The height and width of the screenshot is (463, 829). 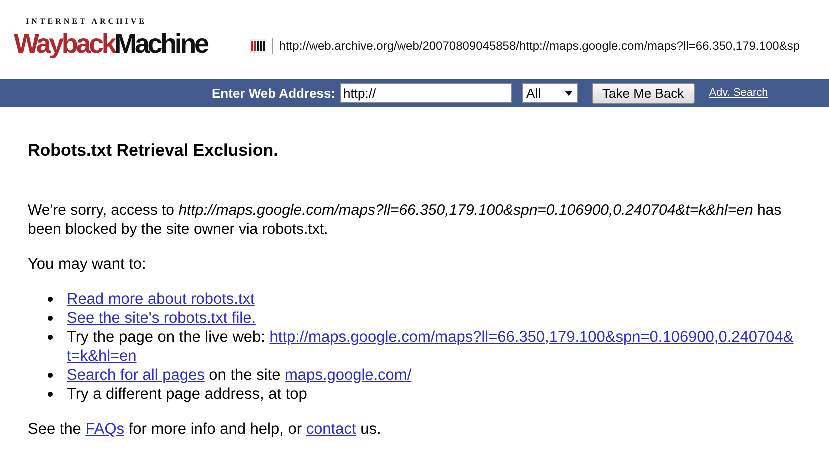 What do you see at coordinates (644, 93) in the screenshot?
I see `take-me-back-button: Take Me Back` at bounding box center [644, 93].